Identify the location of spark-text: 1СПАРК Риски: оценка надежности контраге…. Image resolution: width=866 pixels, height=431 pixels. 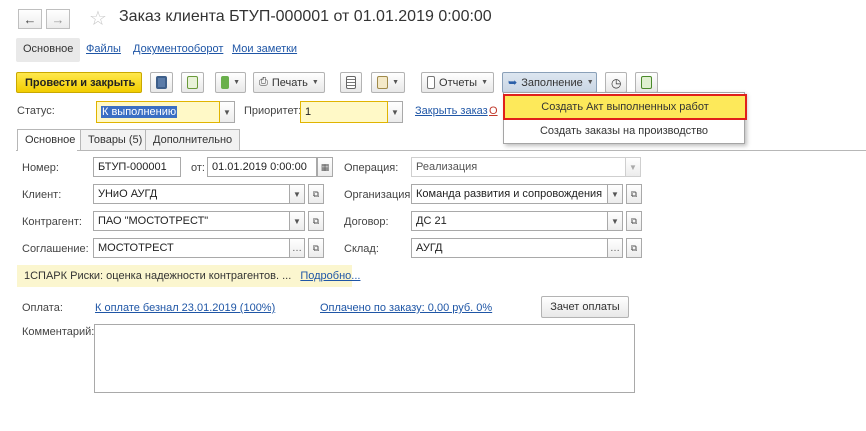
(158, 276).